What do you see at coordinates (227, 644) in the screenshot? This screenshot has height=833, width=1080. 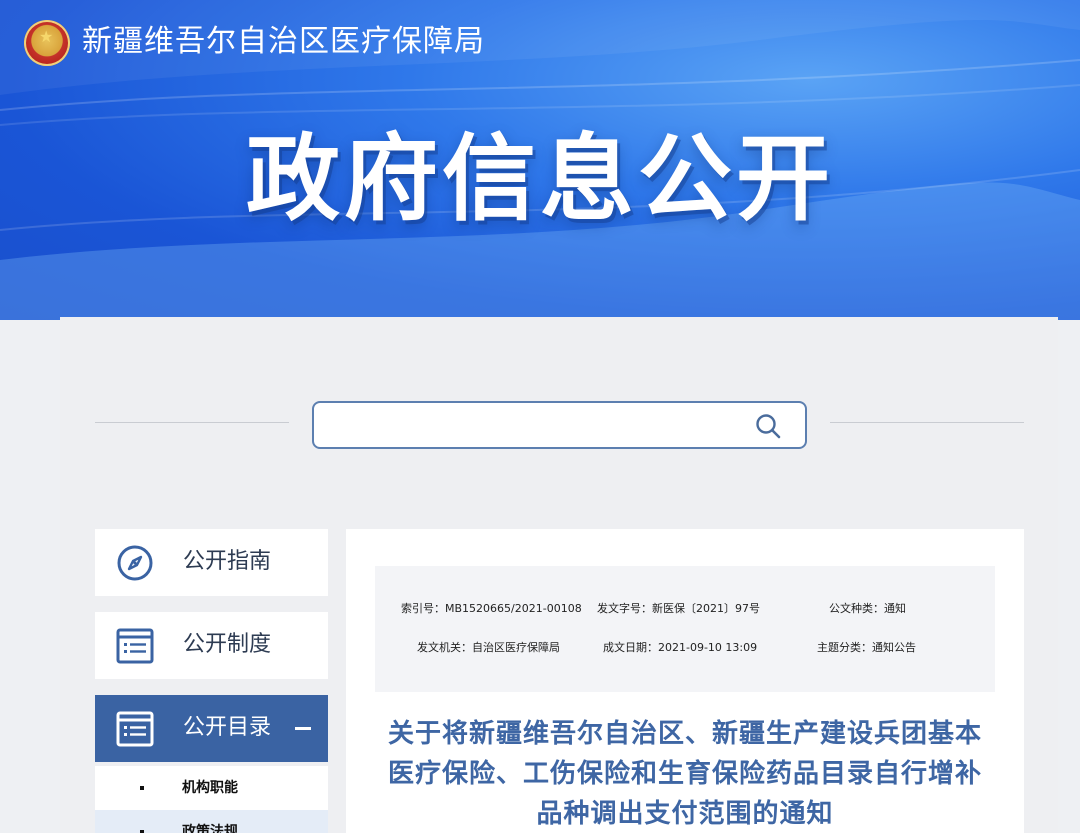 I see `sidebar-item-label: 公开制度` at bounding box center [227, 644].